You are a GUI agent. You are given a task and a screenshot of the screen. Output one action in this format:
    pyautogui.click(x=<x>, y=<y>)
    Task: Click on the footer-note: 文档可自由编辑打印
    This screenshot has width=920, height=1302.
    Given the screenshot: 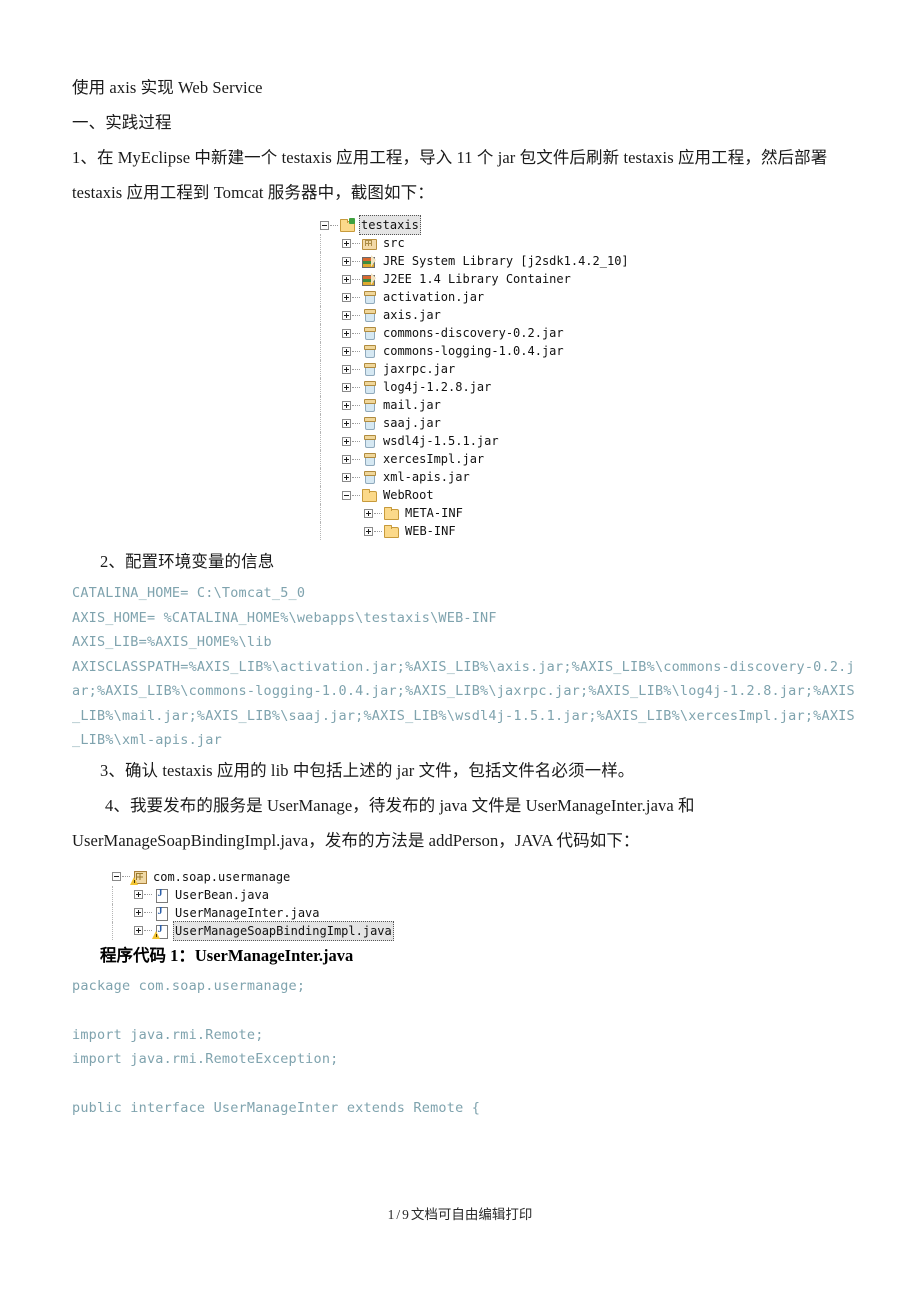 What is the action you would take?
    pyautogui.click(x=471, y=1214)
    